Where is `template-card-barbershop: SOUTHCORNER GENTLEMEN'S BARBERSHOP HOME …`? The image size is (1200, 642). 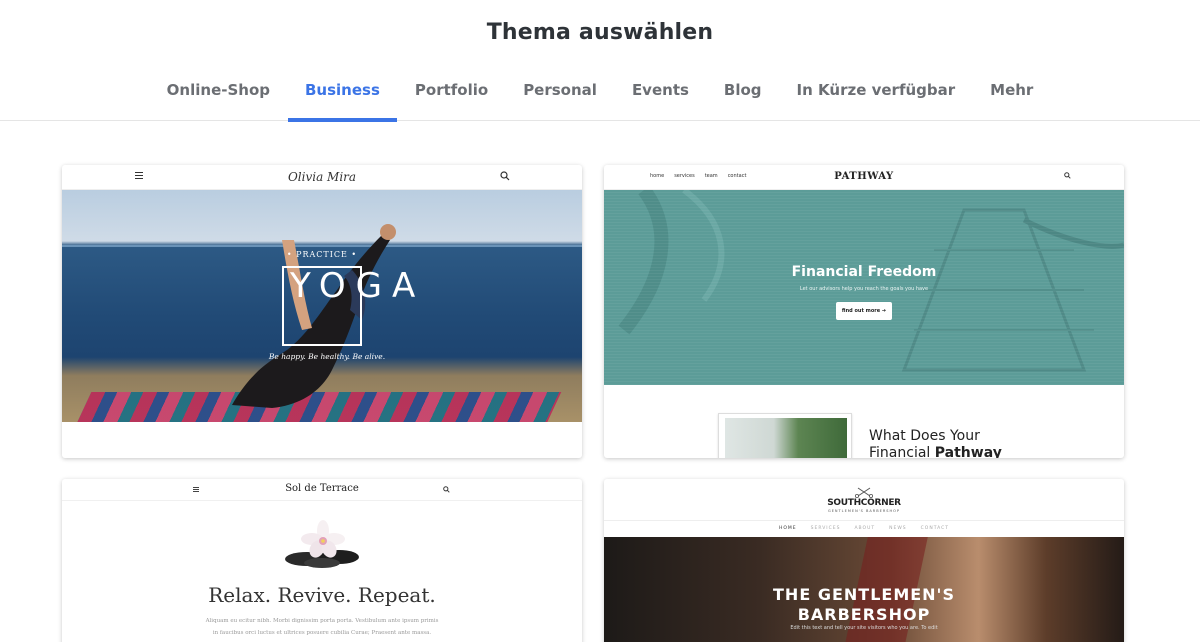 template-card-barbershop: SOUTHCORNER GENTLEMEN'S BARBERSHOP HOME … is located at coordinates (864, 560).